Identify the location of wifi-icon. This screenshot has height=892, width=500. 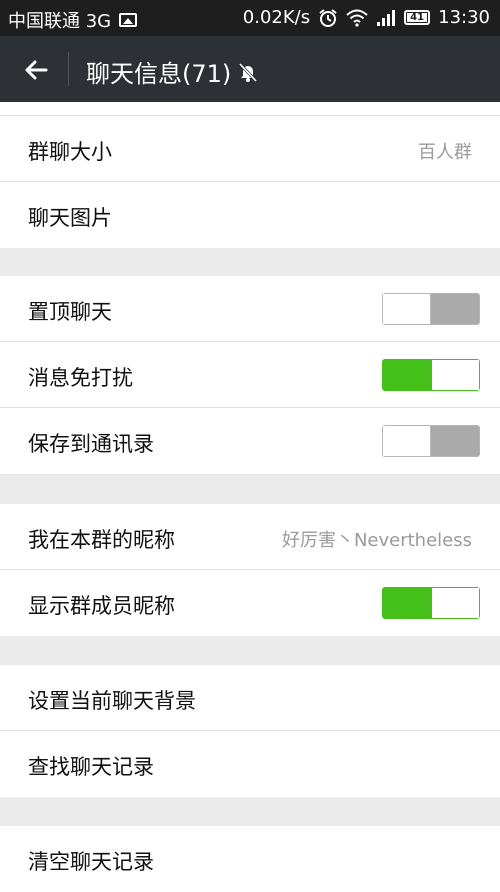
(357, 18).